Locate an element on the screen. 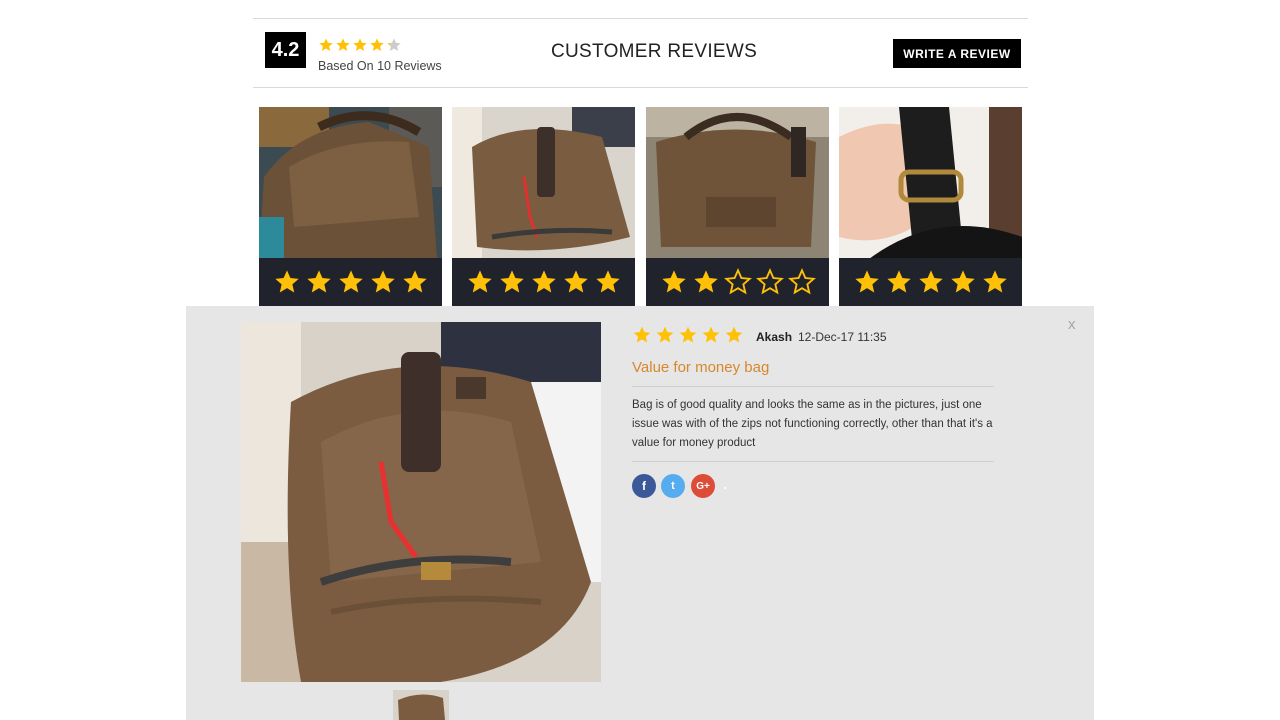 This screenshot has height=720, width=1280. google-plus-icon: G+ is located at coordinates (703, 486).